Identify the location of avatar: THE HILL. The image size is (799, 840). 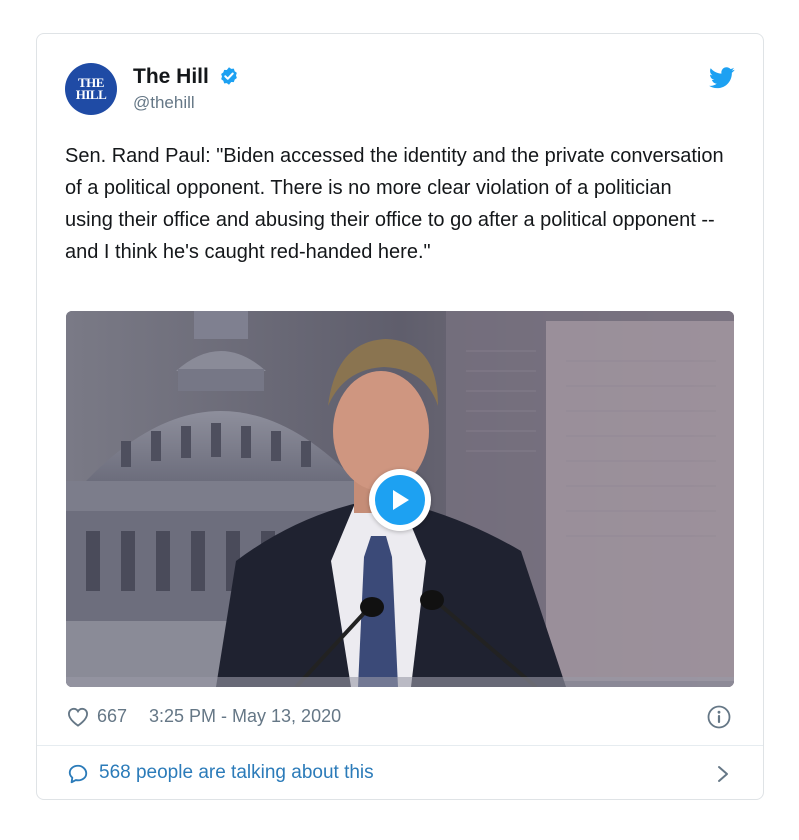
(91, 89).